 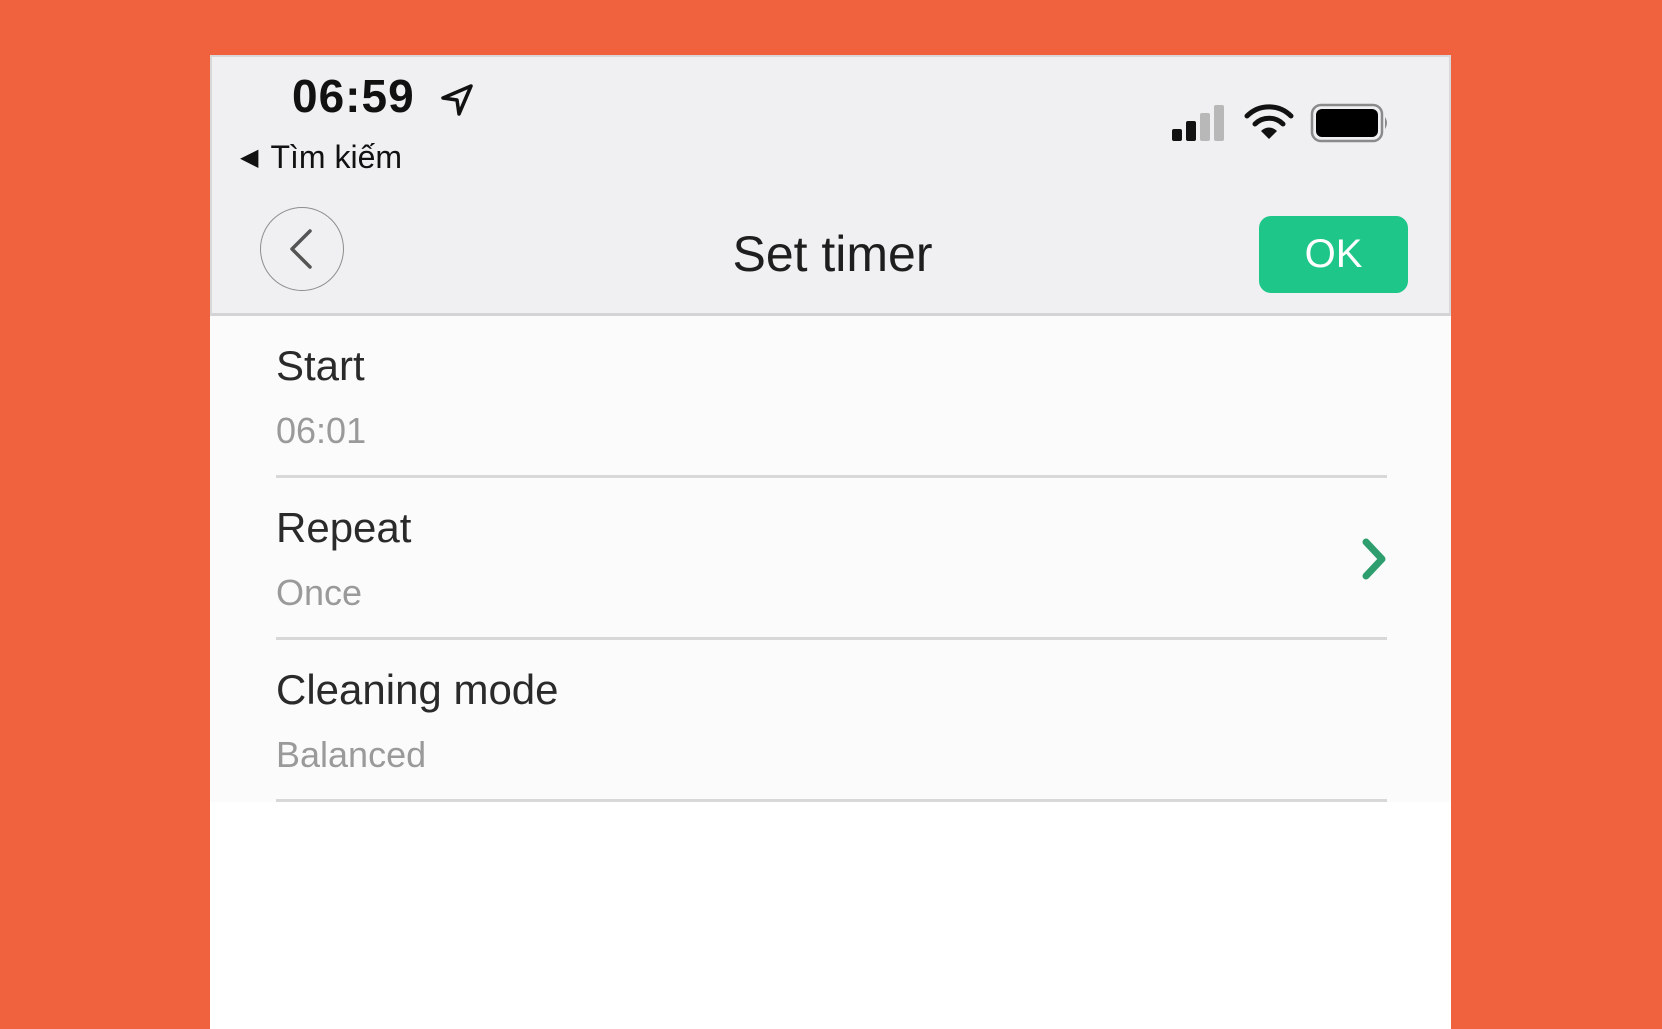 What do you see at coordinates (1198, 123) in the screenshot?
I see `cellular-signal-icon` at bounding box center [1198, 123].